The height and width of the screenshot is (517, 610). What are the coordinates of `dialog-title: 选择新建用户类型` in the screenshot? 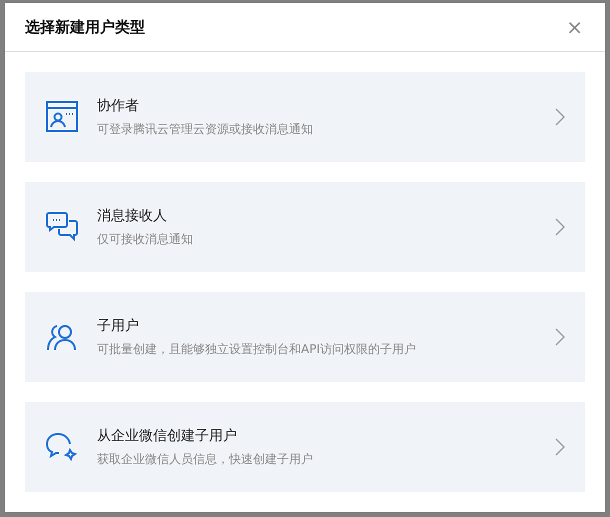 It's located at (85, 27).